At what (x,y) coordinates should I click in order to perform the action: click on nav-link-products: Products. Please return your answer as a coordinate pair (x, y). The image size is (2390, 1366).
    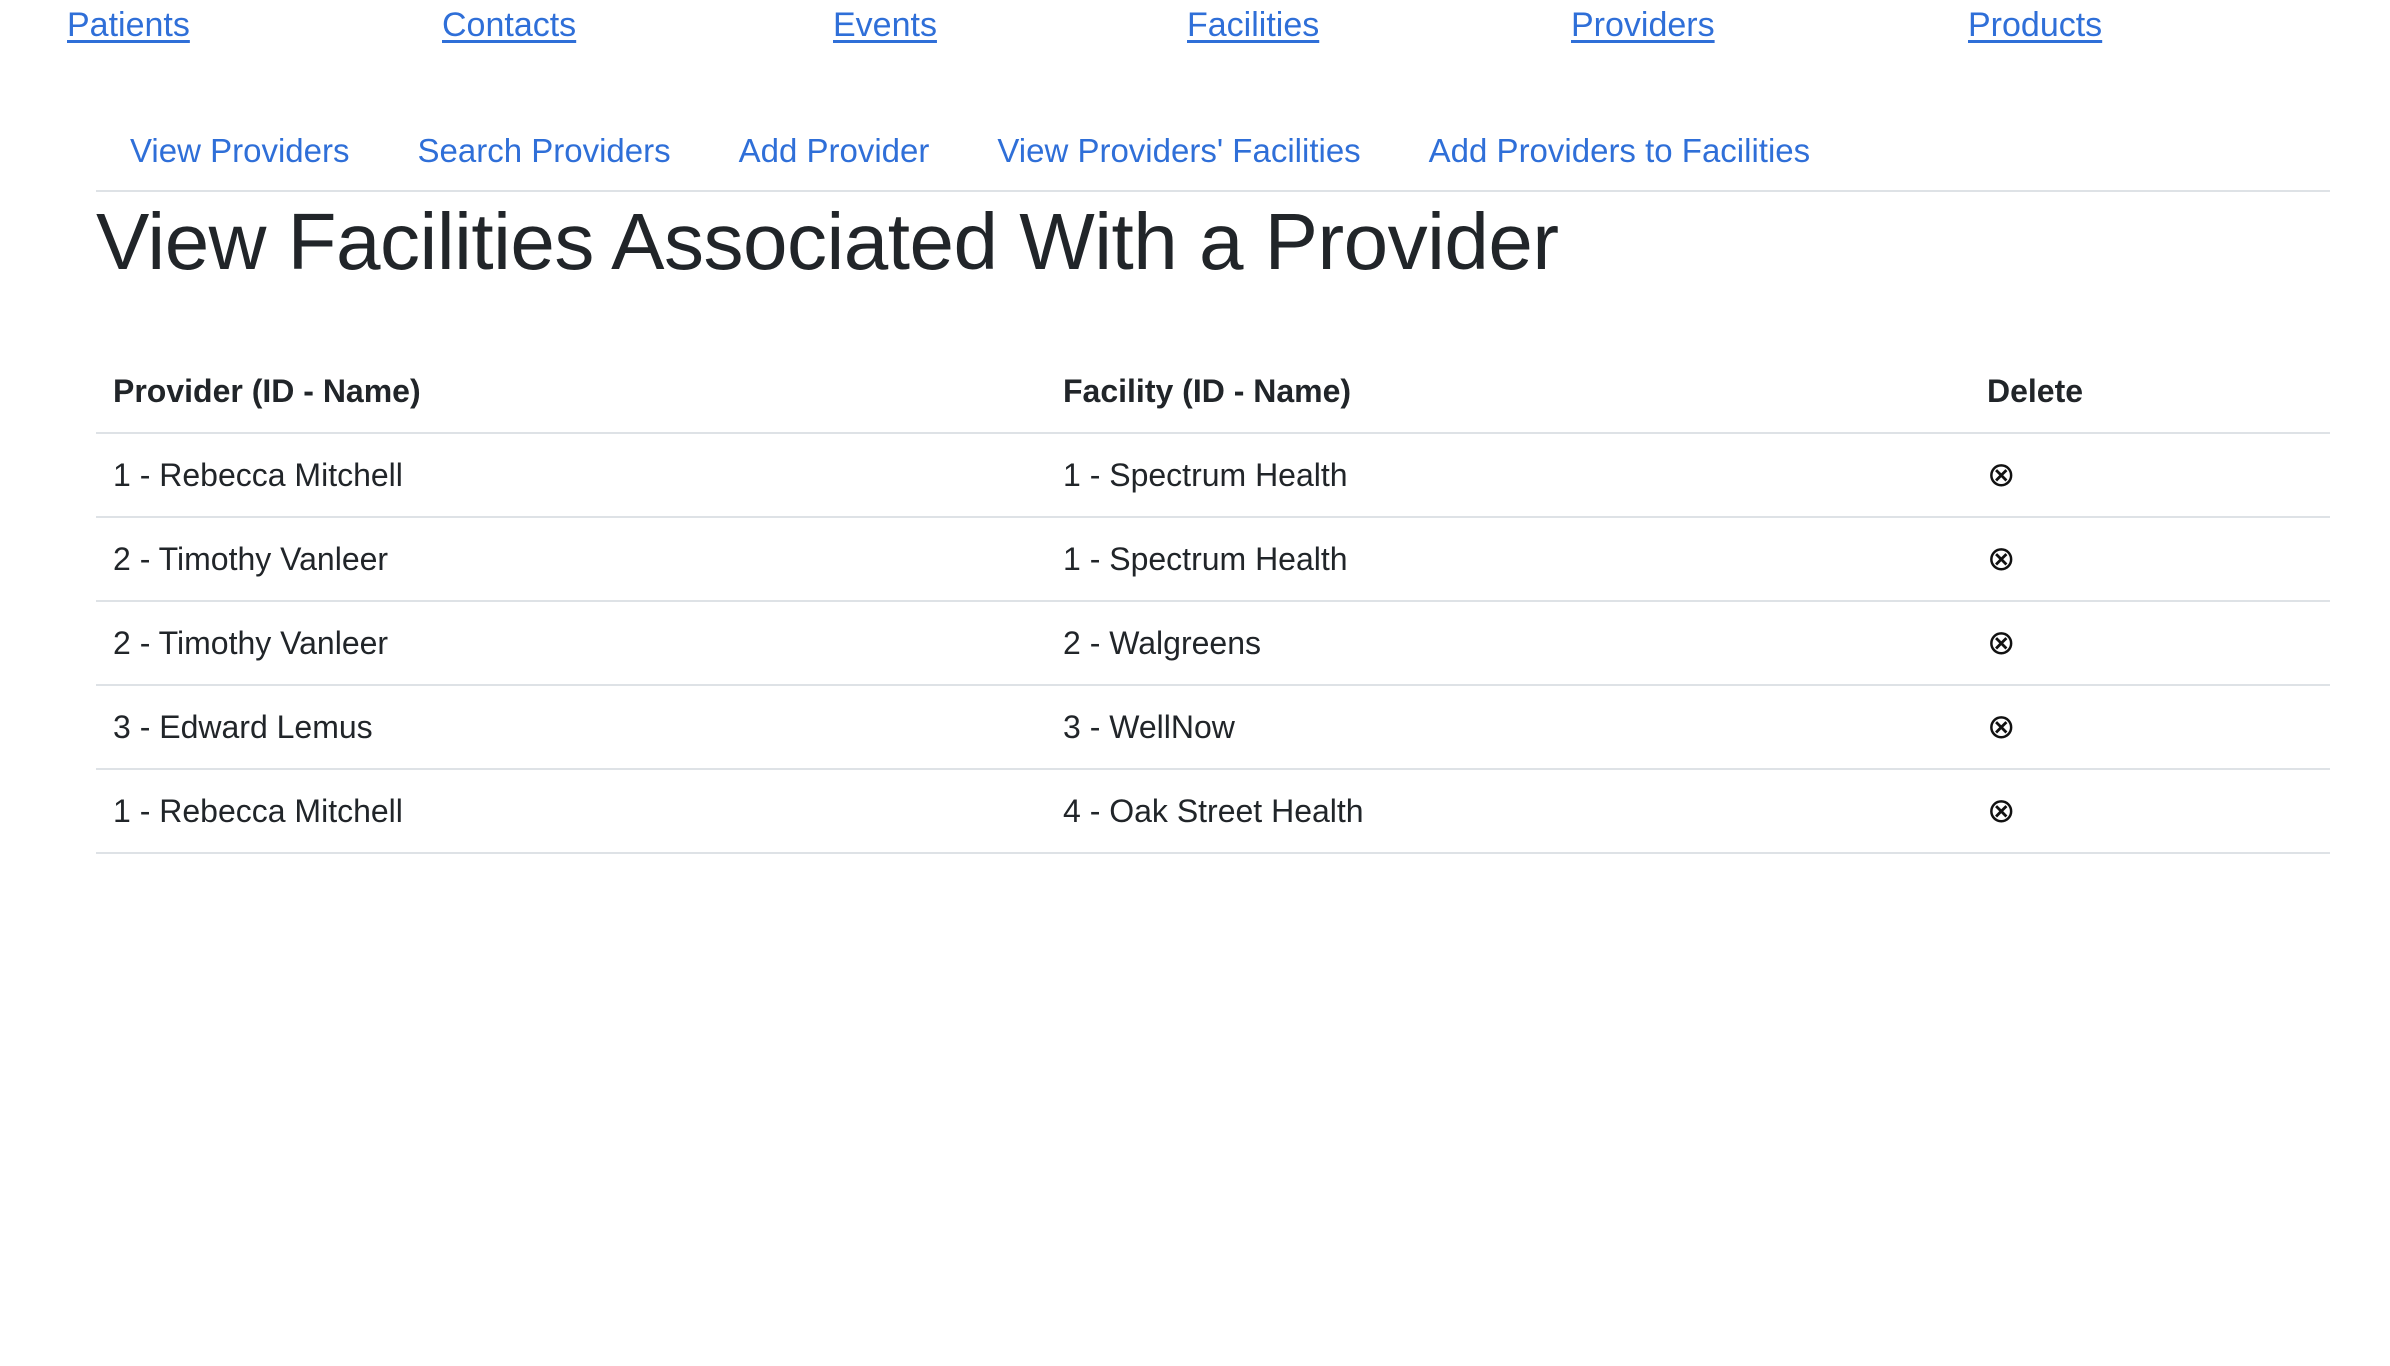
    Looking at the image, I should click on (2035, 25).